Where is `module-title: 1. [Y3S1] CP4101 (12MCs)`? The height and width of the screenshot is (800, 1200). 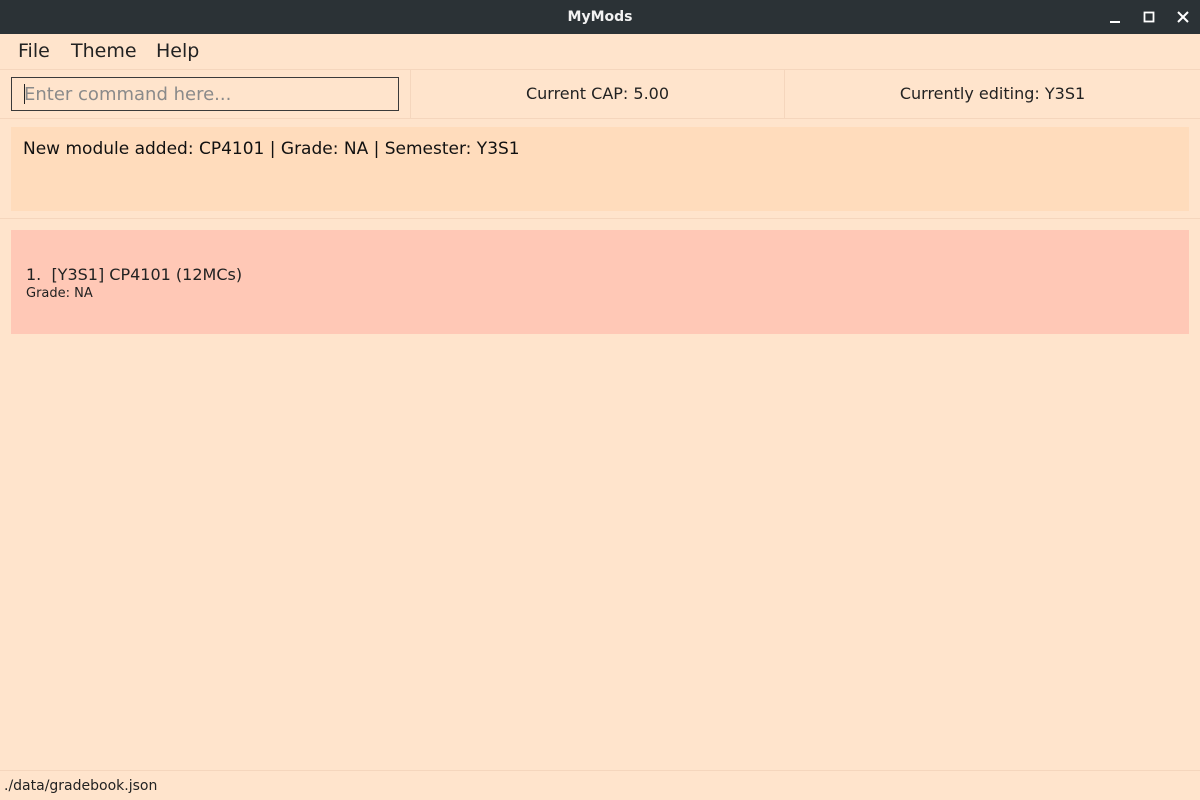 module-title: 1. [Y3S1] CP4101 (12MCs) is located at coordinates (134, 274).